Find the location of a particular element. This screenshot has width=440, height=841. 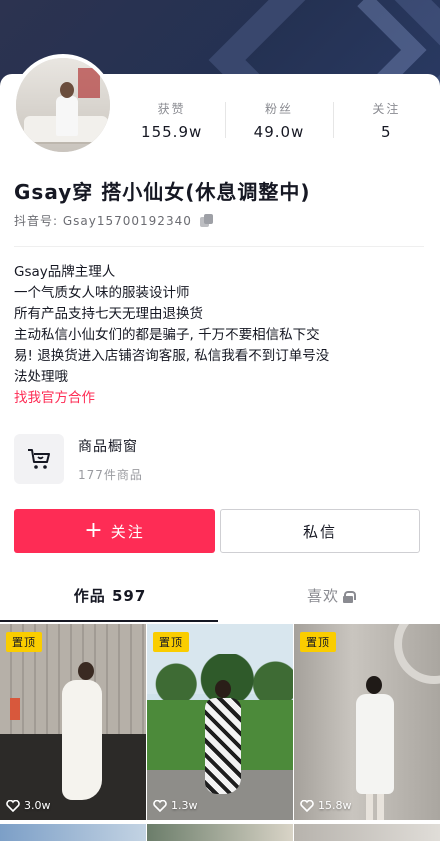

lock-icon is located at coordinates (349, 596).